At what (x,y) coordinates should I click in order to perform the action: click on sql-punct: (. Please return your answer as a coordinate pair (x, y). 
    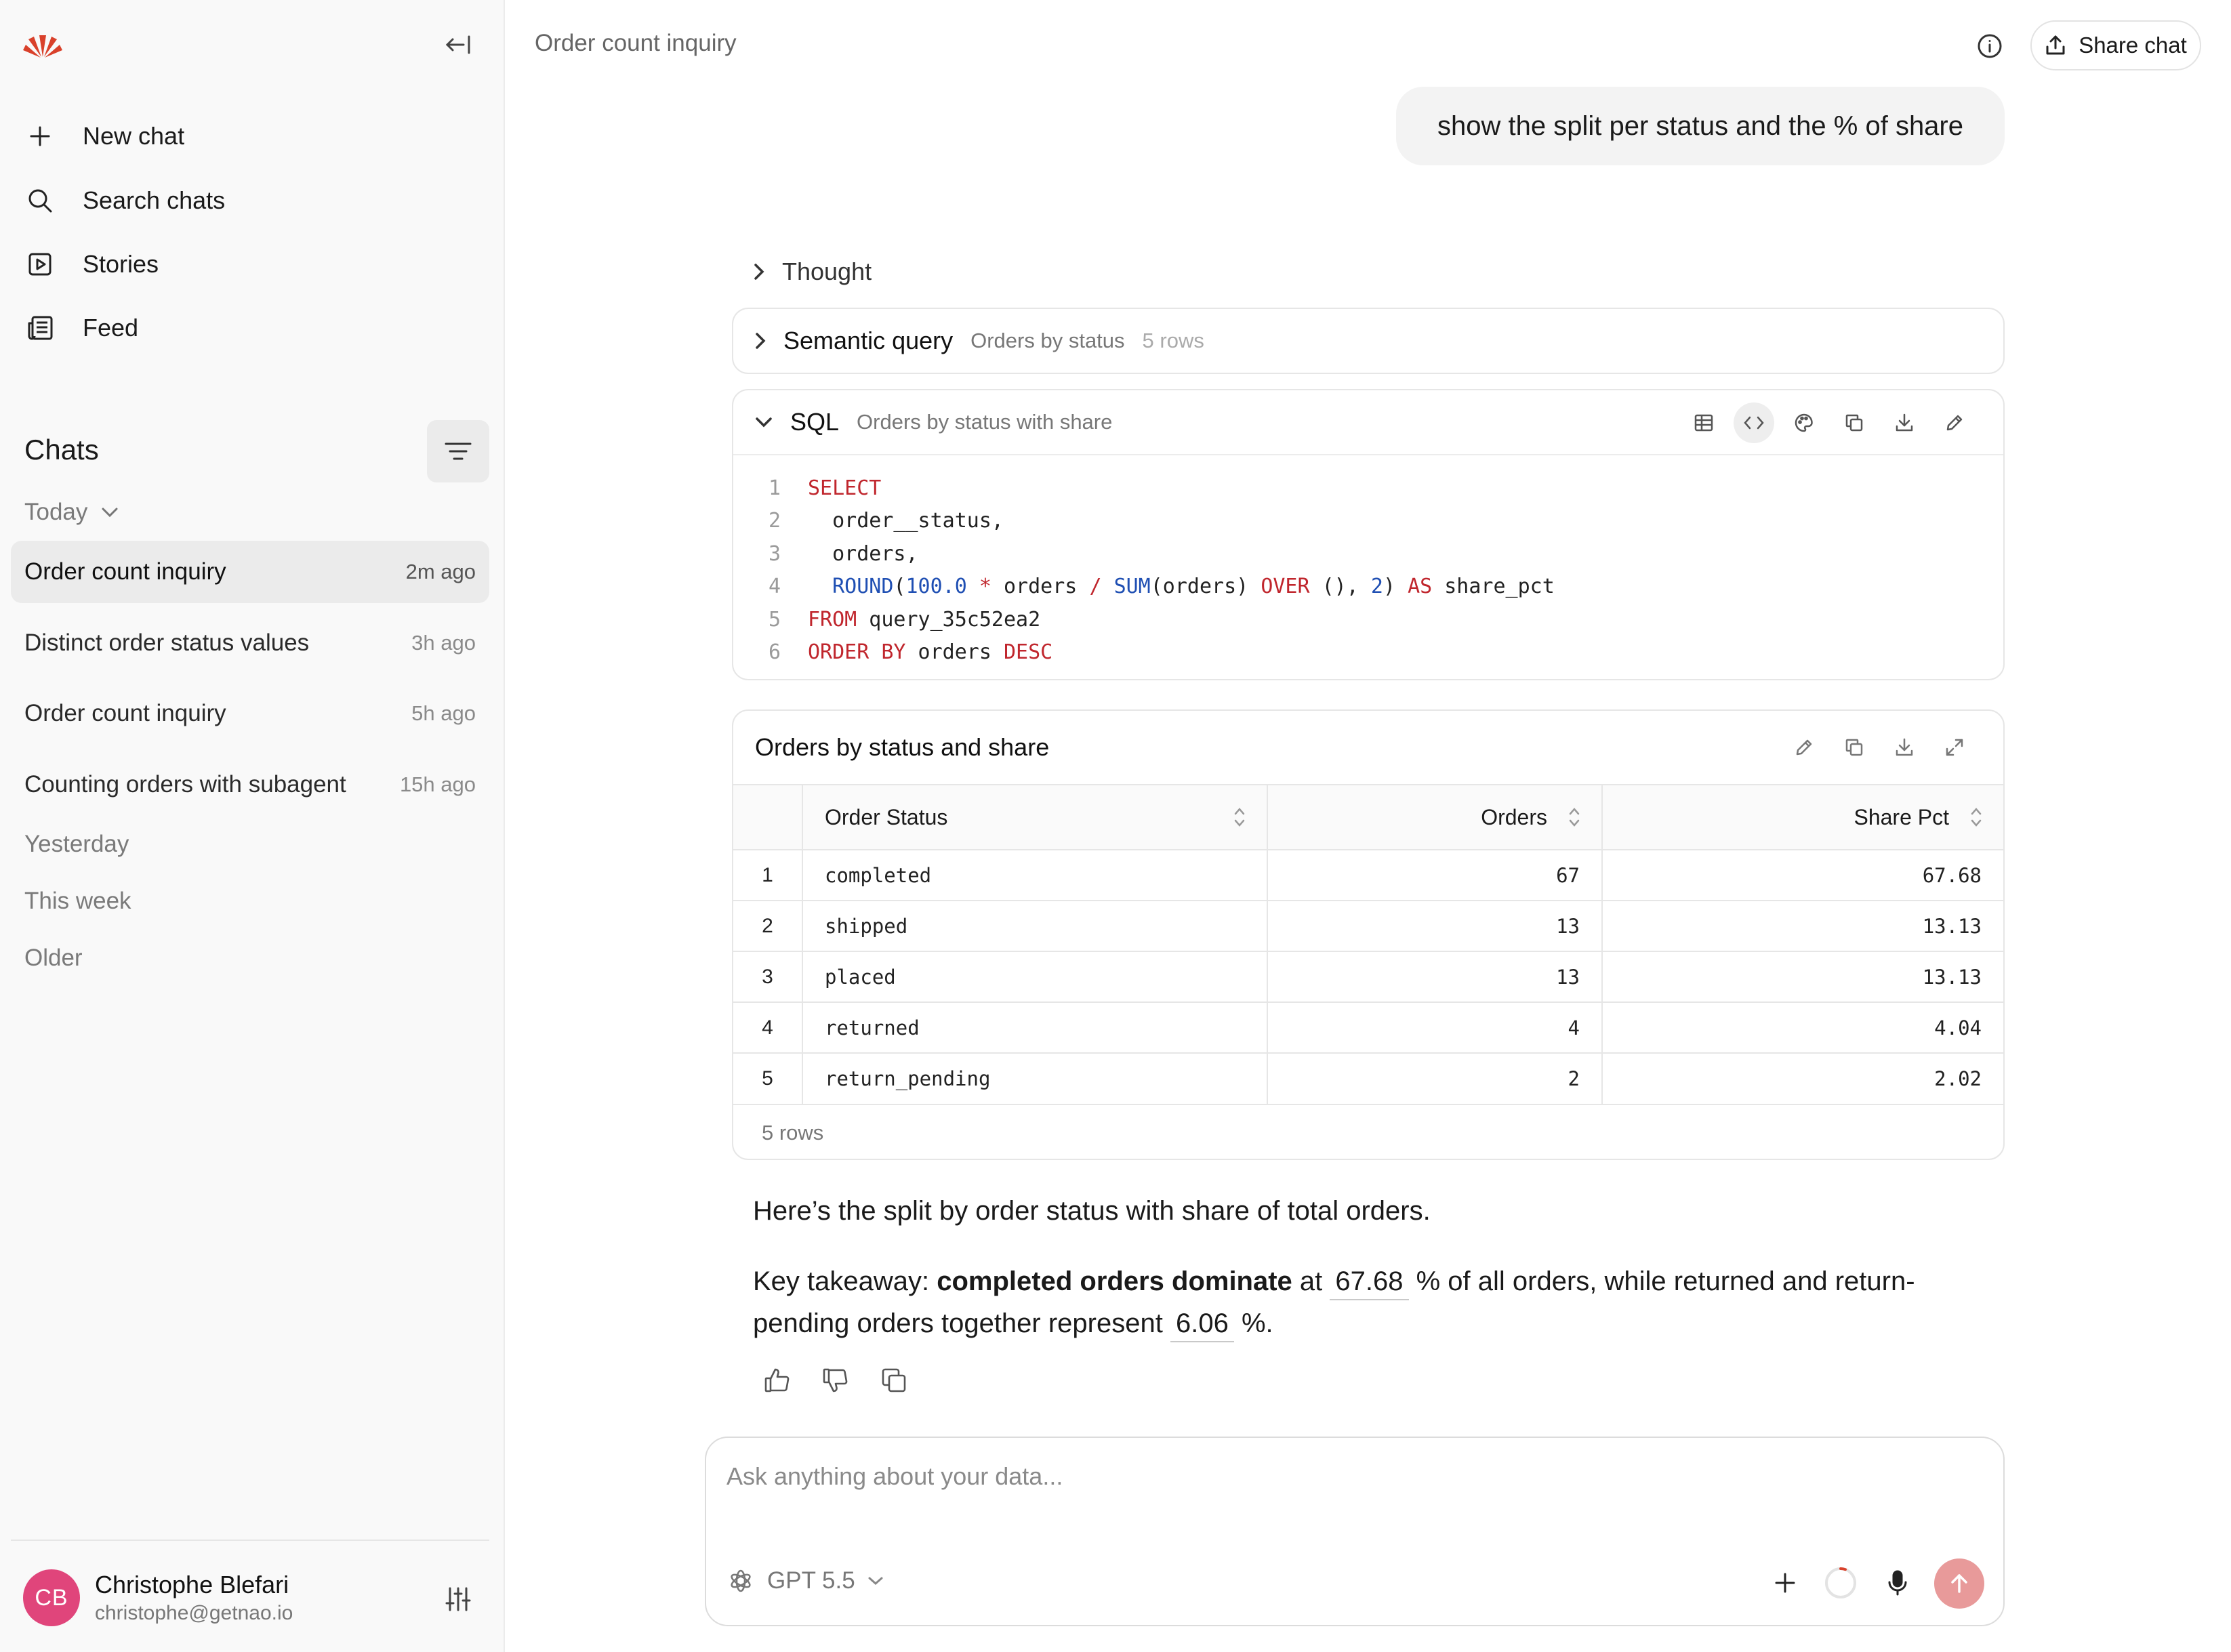
    Looking at the image, I should click on (899, 587).